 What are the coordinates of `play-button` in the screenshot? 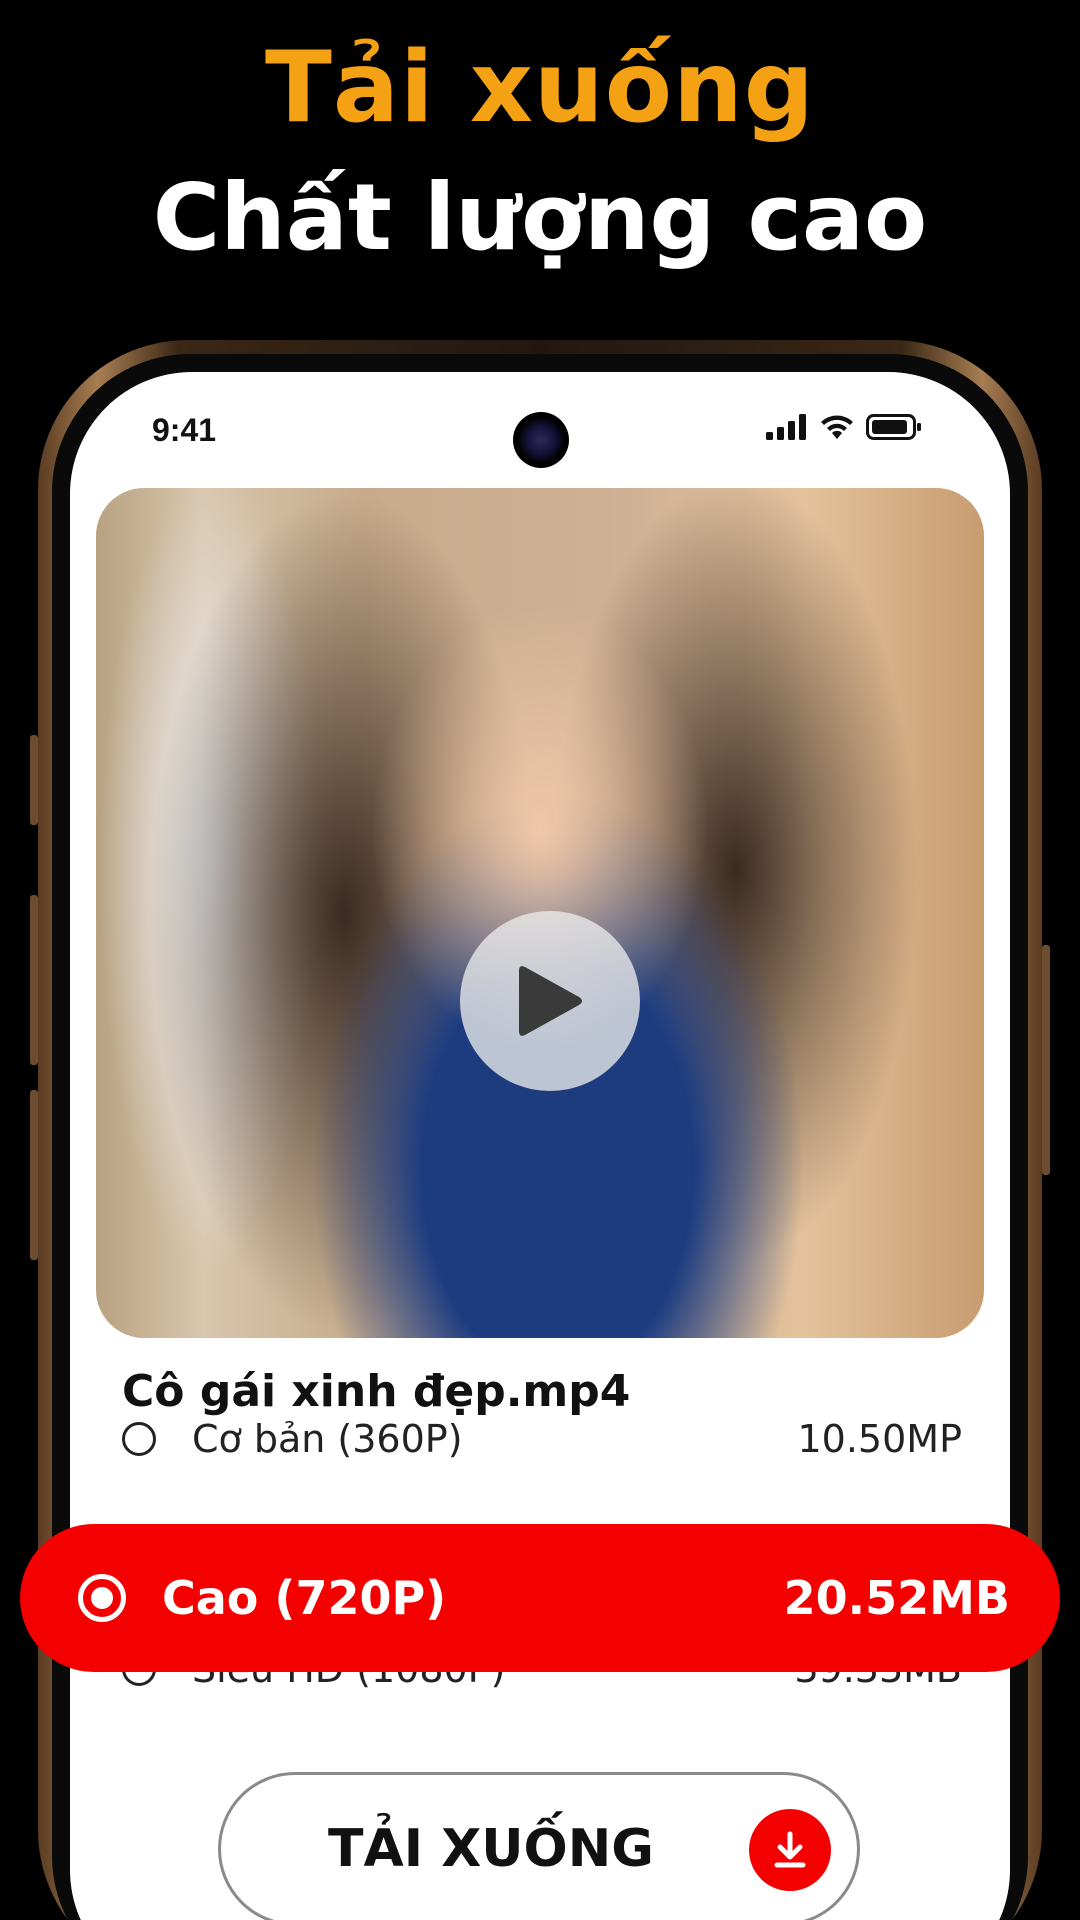 It's located at (550, 1001).